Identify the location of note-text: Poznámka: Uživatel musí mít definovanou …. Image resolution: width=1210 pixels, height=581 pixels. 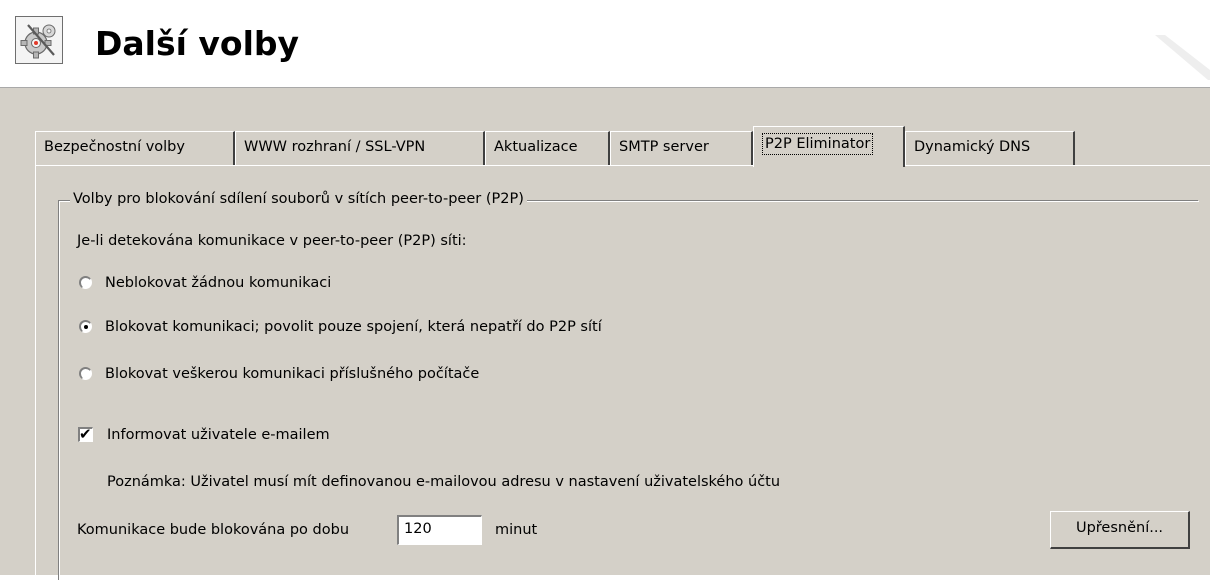
(444, 482).